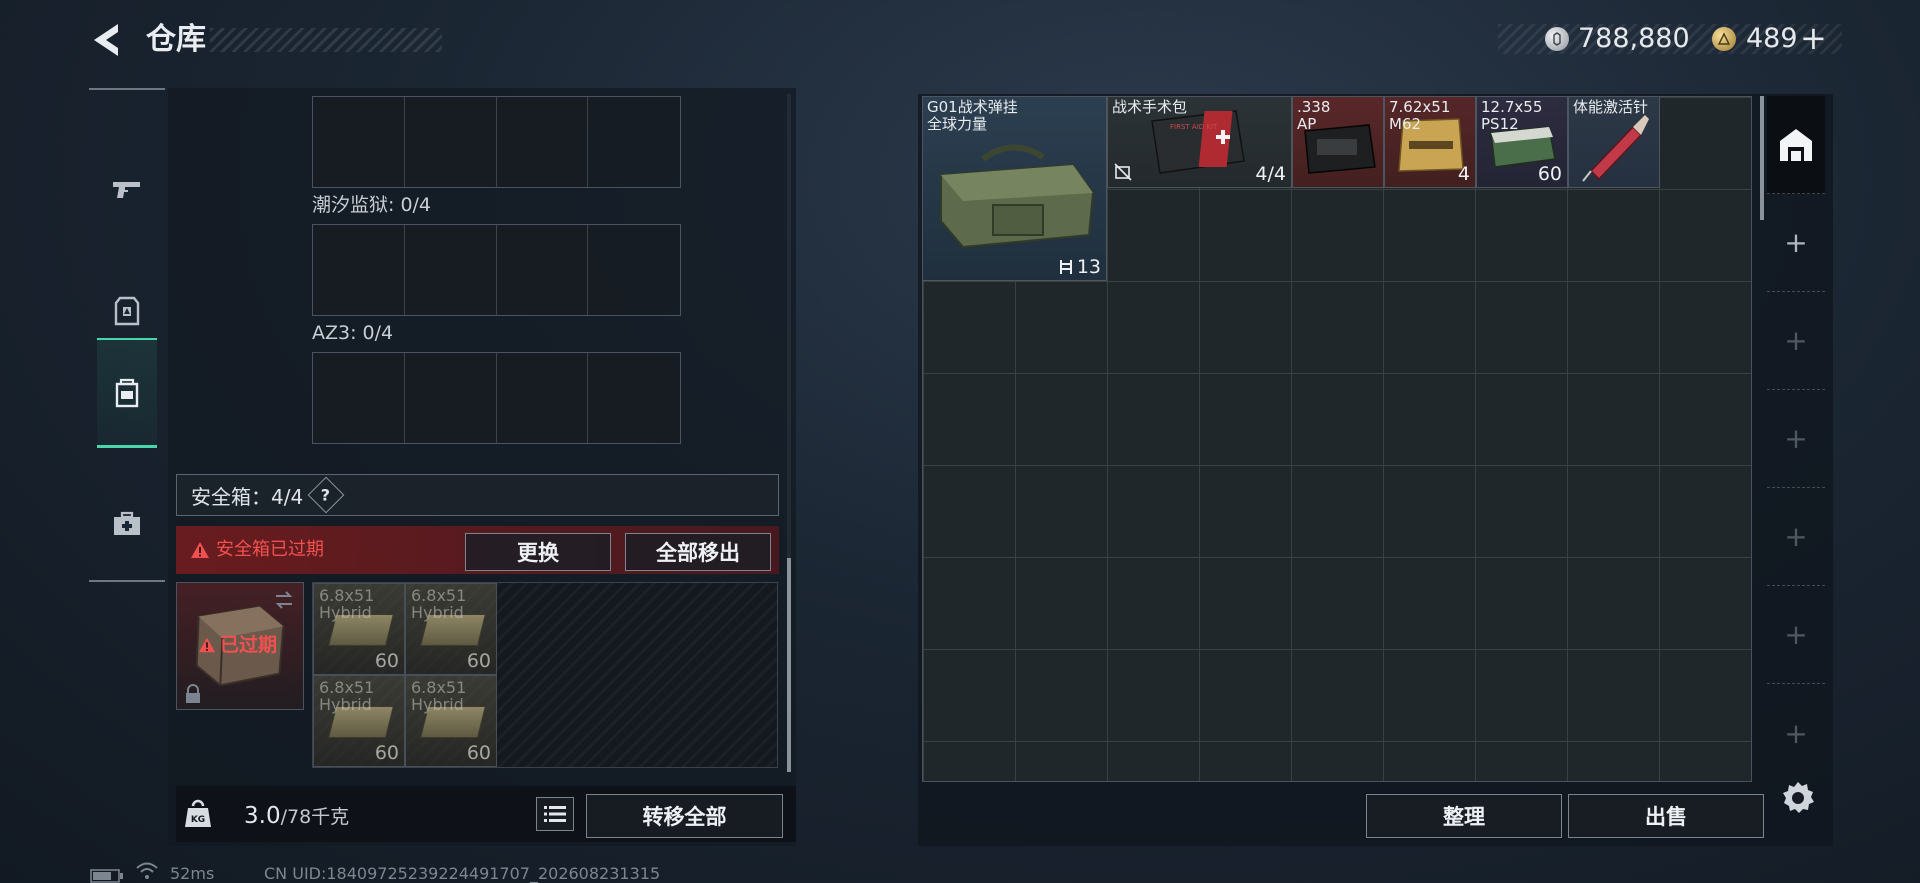 This screenshot has height=883, width=1920. I want to click on warehouse-item: FIRST AID KIT 战术手术包 4/4, so click(1199, 142).